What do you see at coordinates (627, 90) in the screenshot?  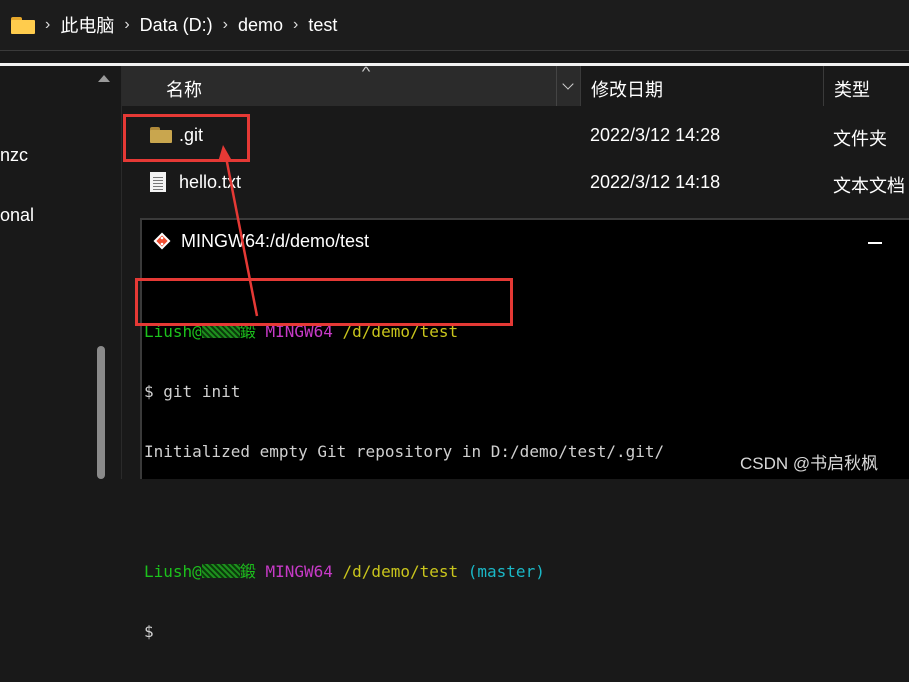 I see `column-date-label: 修改日期` at bounding box center [627, 90].